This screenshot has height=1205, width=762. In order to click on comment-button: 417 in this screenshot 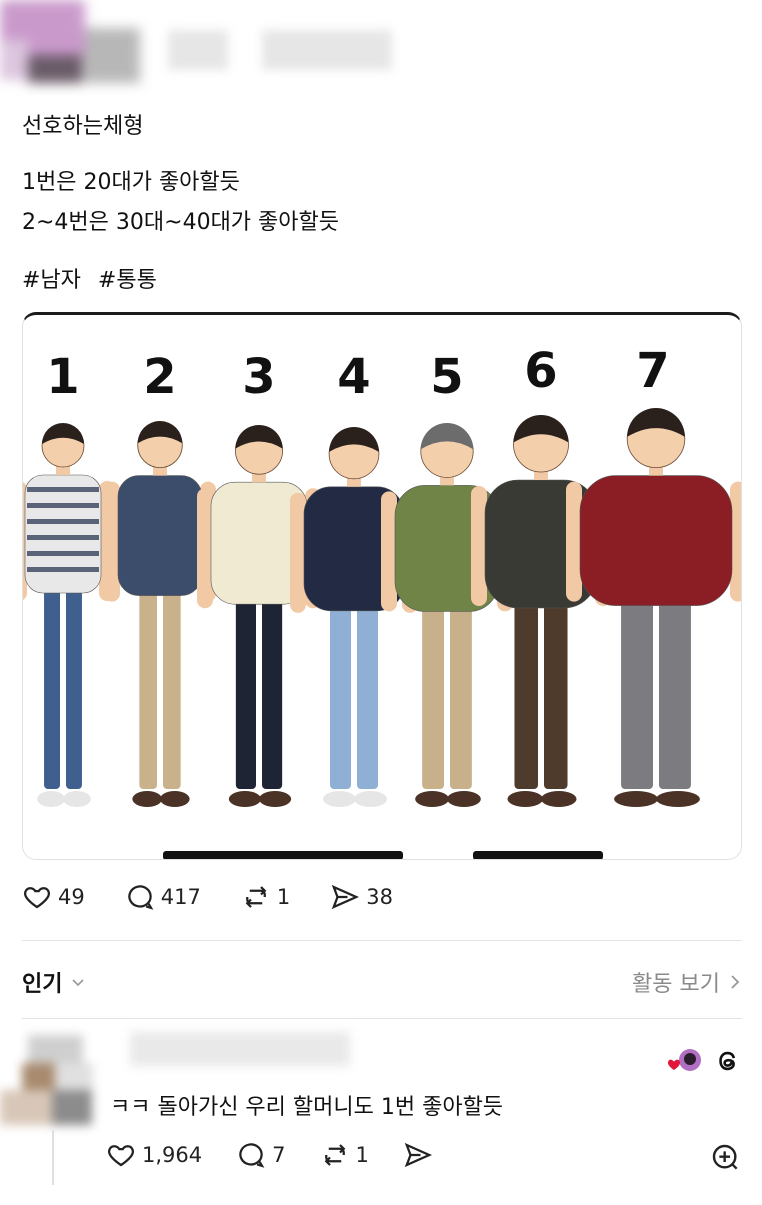, I will do `click(163, 897)`.